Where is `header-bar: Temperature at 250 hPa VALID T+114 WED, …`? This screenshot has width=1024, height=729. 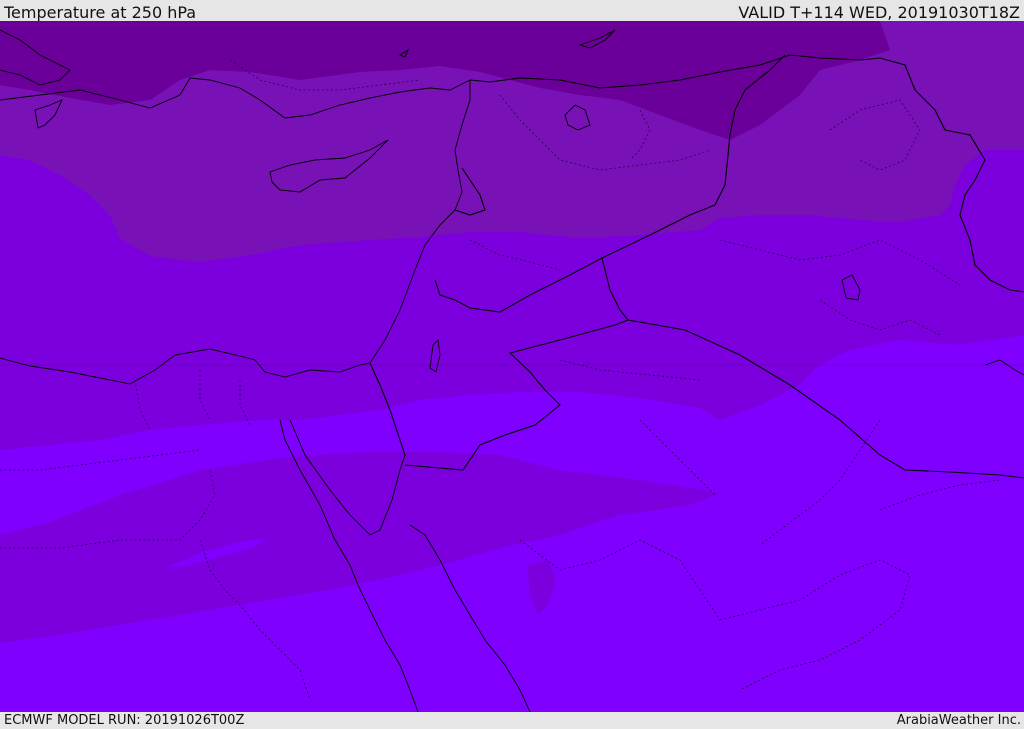
header-bar: Temperature at 250 hPa VALID T+114 WED, … is located at coordinates (512, 11).